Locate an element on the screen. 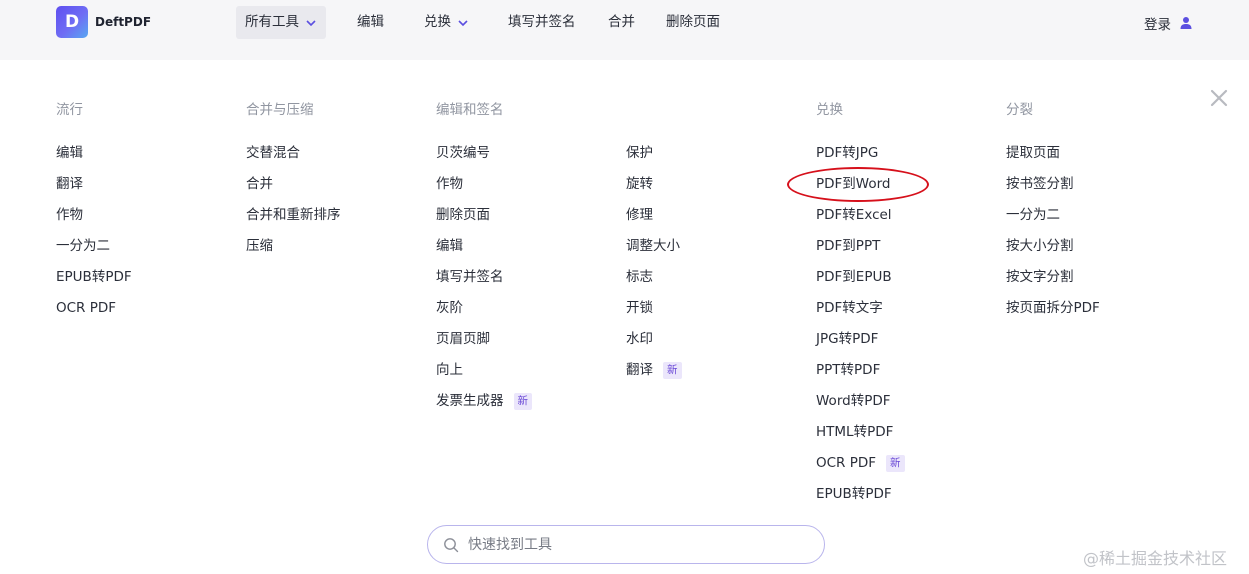  logo: D DeftPDF is located at coordinates (103, 22).